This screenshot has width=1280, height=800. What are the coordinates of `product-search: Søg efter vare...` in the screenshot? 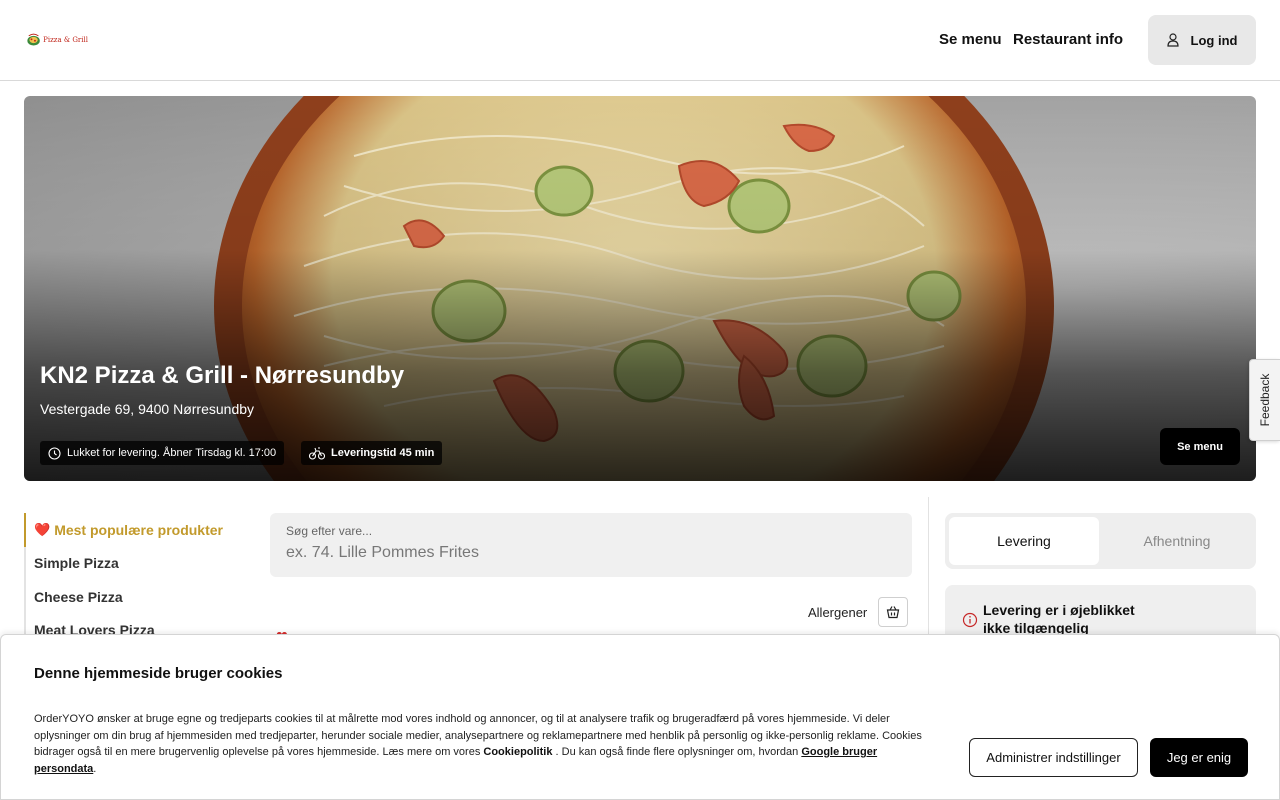 It's located at (591, 545).